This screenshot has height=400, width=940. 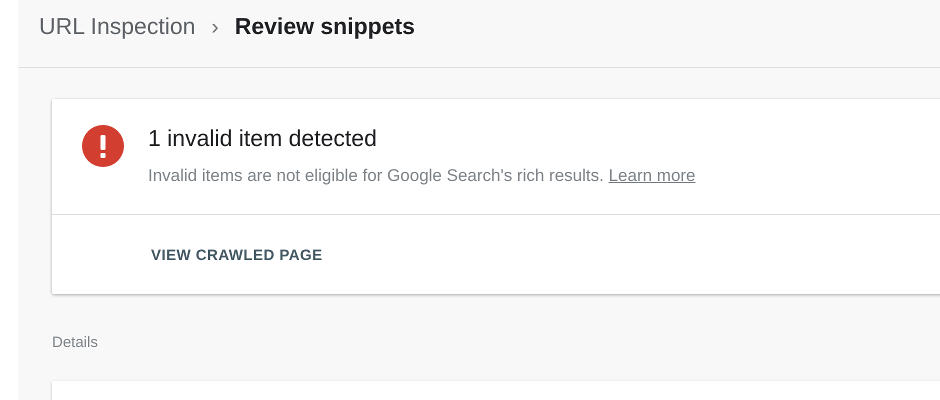 What do you see at coordinates (652, 175) in the screenshot?
I see `learn-more-link: Learn more` at bounding box center [652, 175].